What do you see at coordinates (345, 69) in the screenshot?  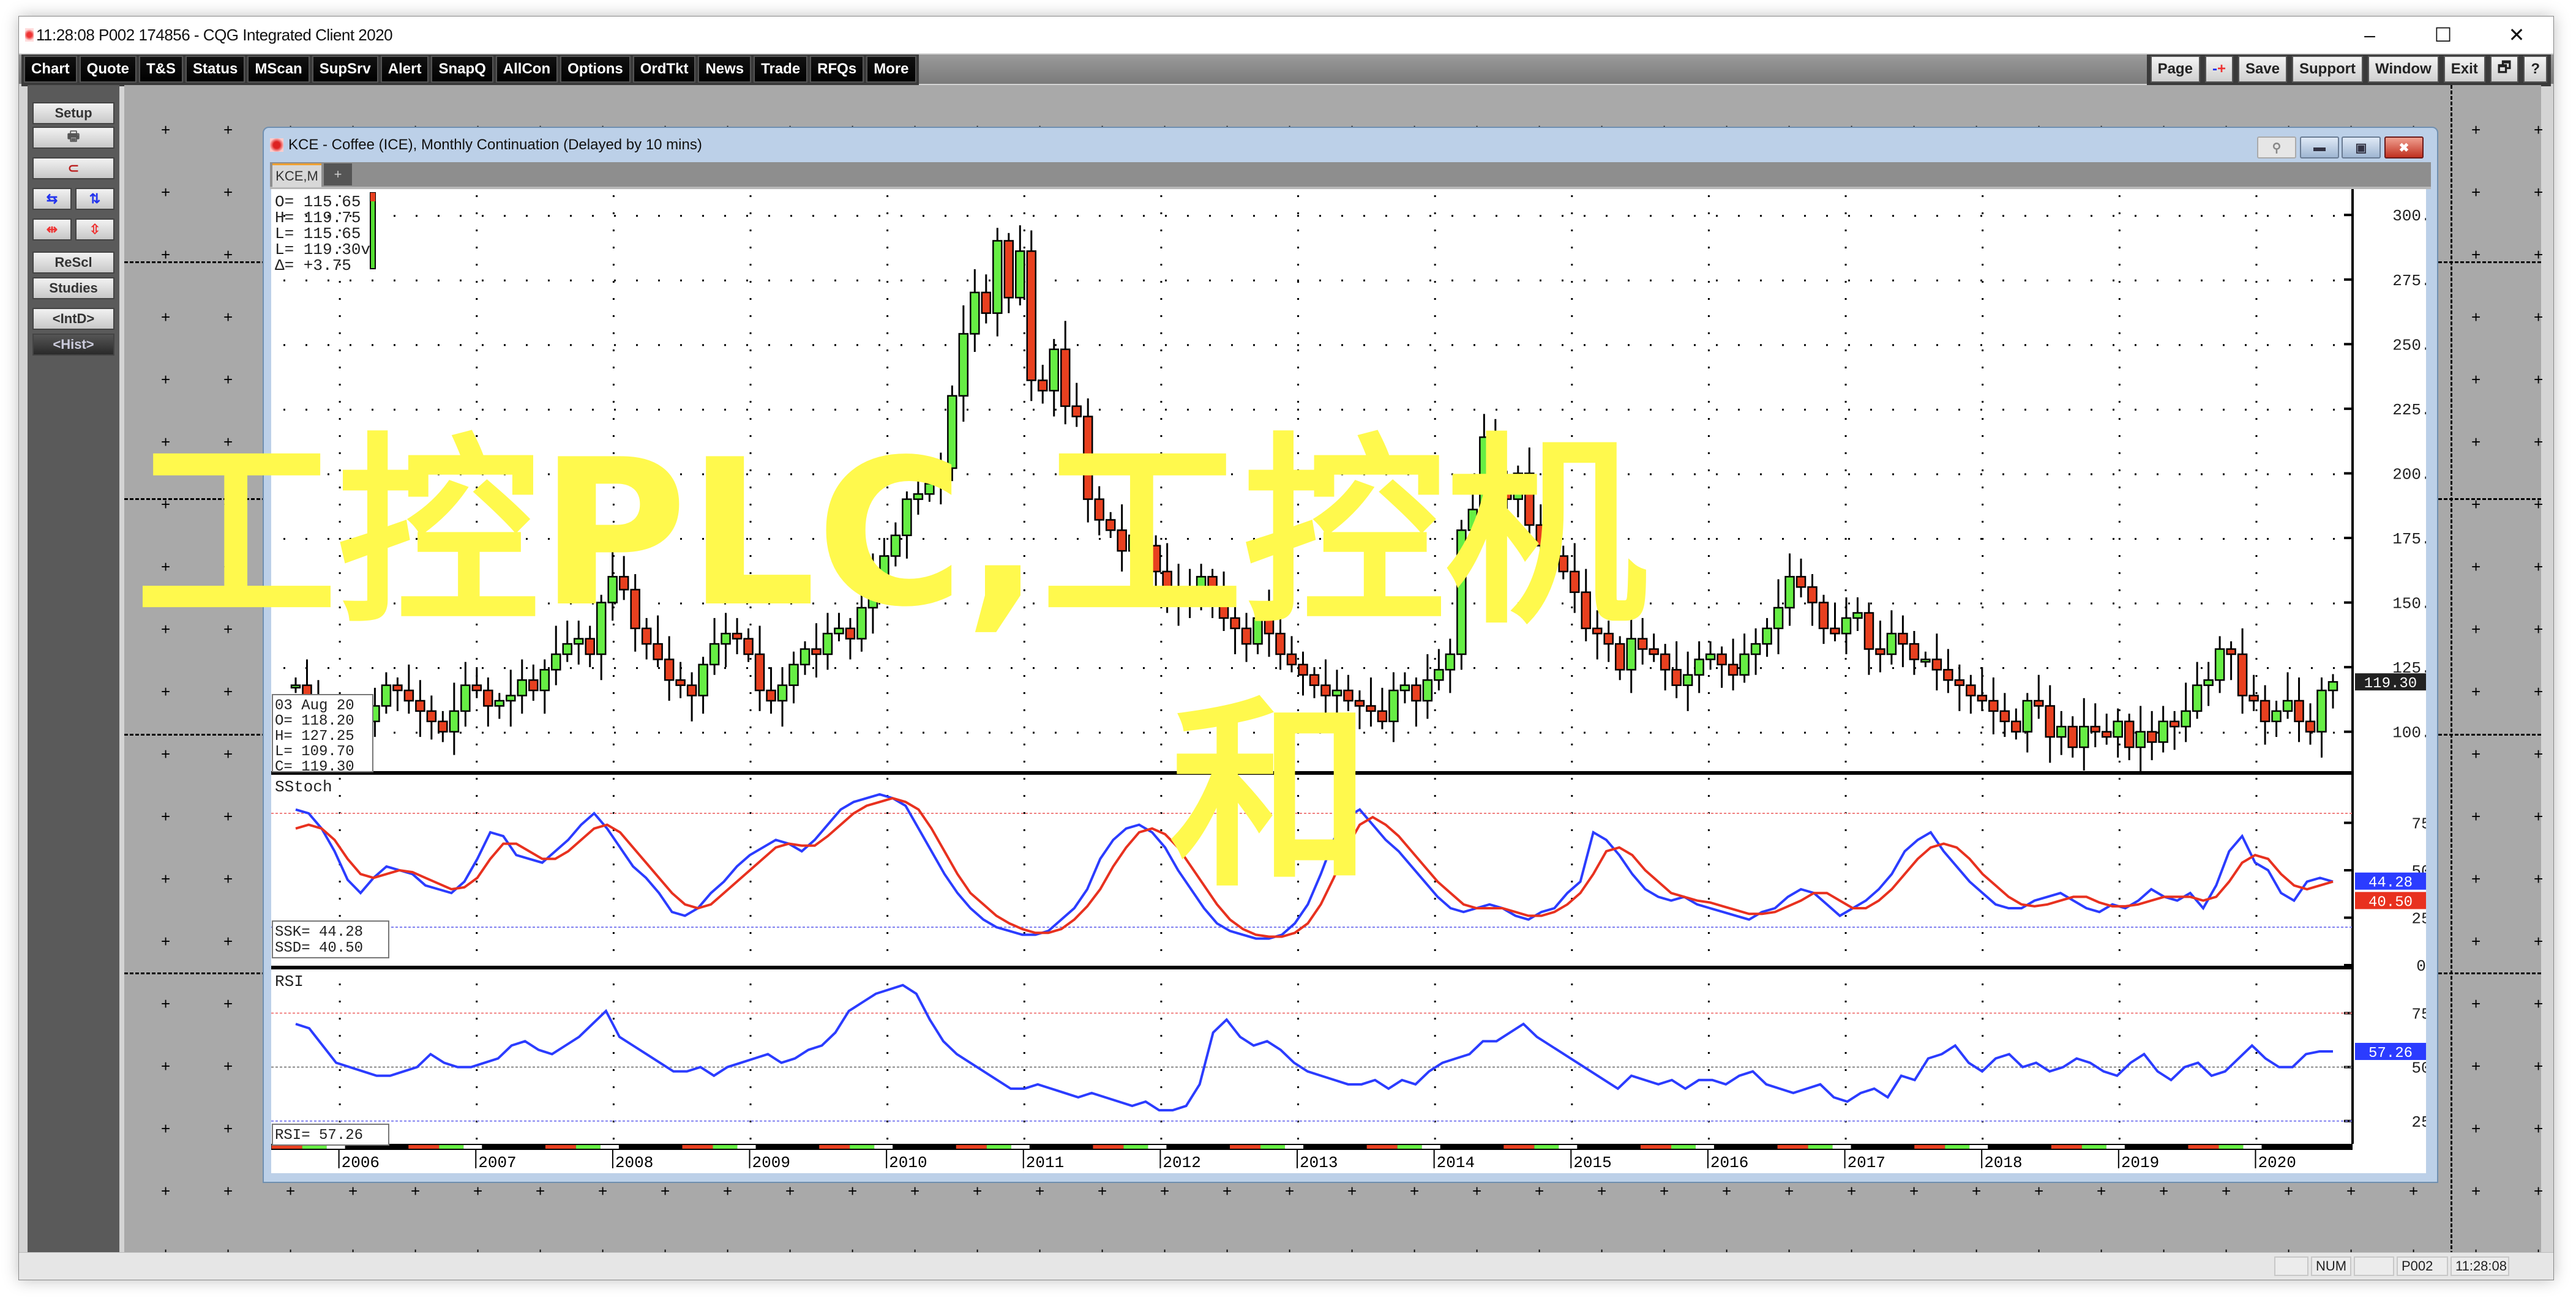 I see `toolbar-left-supsrv-button: SupSrv` at bounding box center [345, 69].